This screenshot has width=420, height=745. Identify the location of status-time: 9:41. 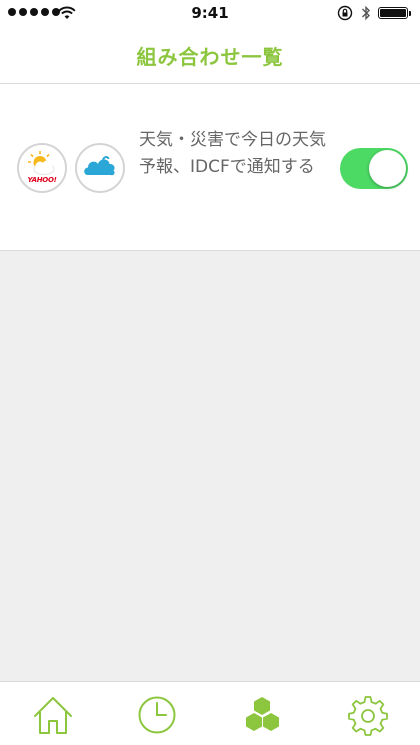
(210, 13).